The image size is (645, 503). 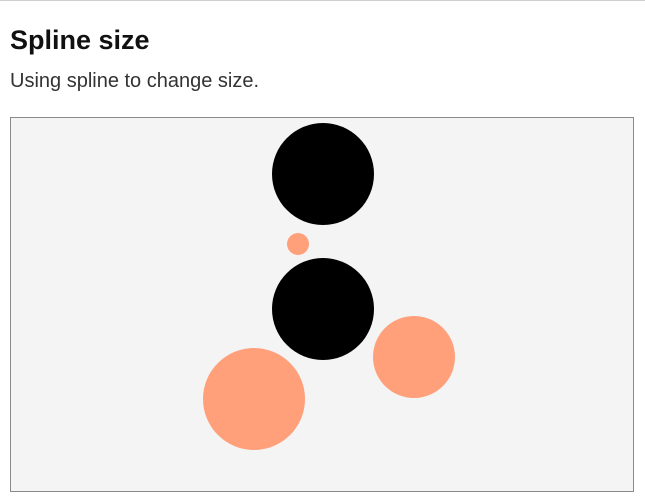 What do you see at coordinates (322, 0) in the screenshot?
I see `top-divider` at bounding box center [322, 0].